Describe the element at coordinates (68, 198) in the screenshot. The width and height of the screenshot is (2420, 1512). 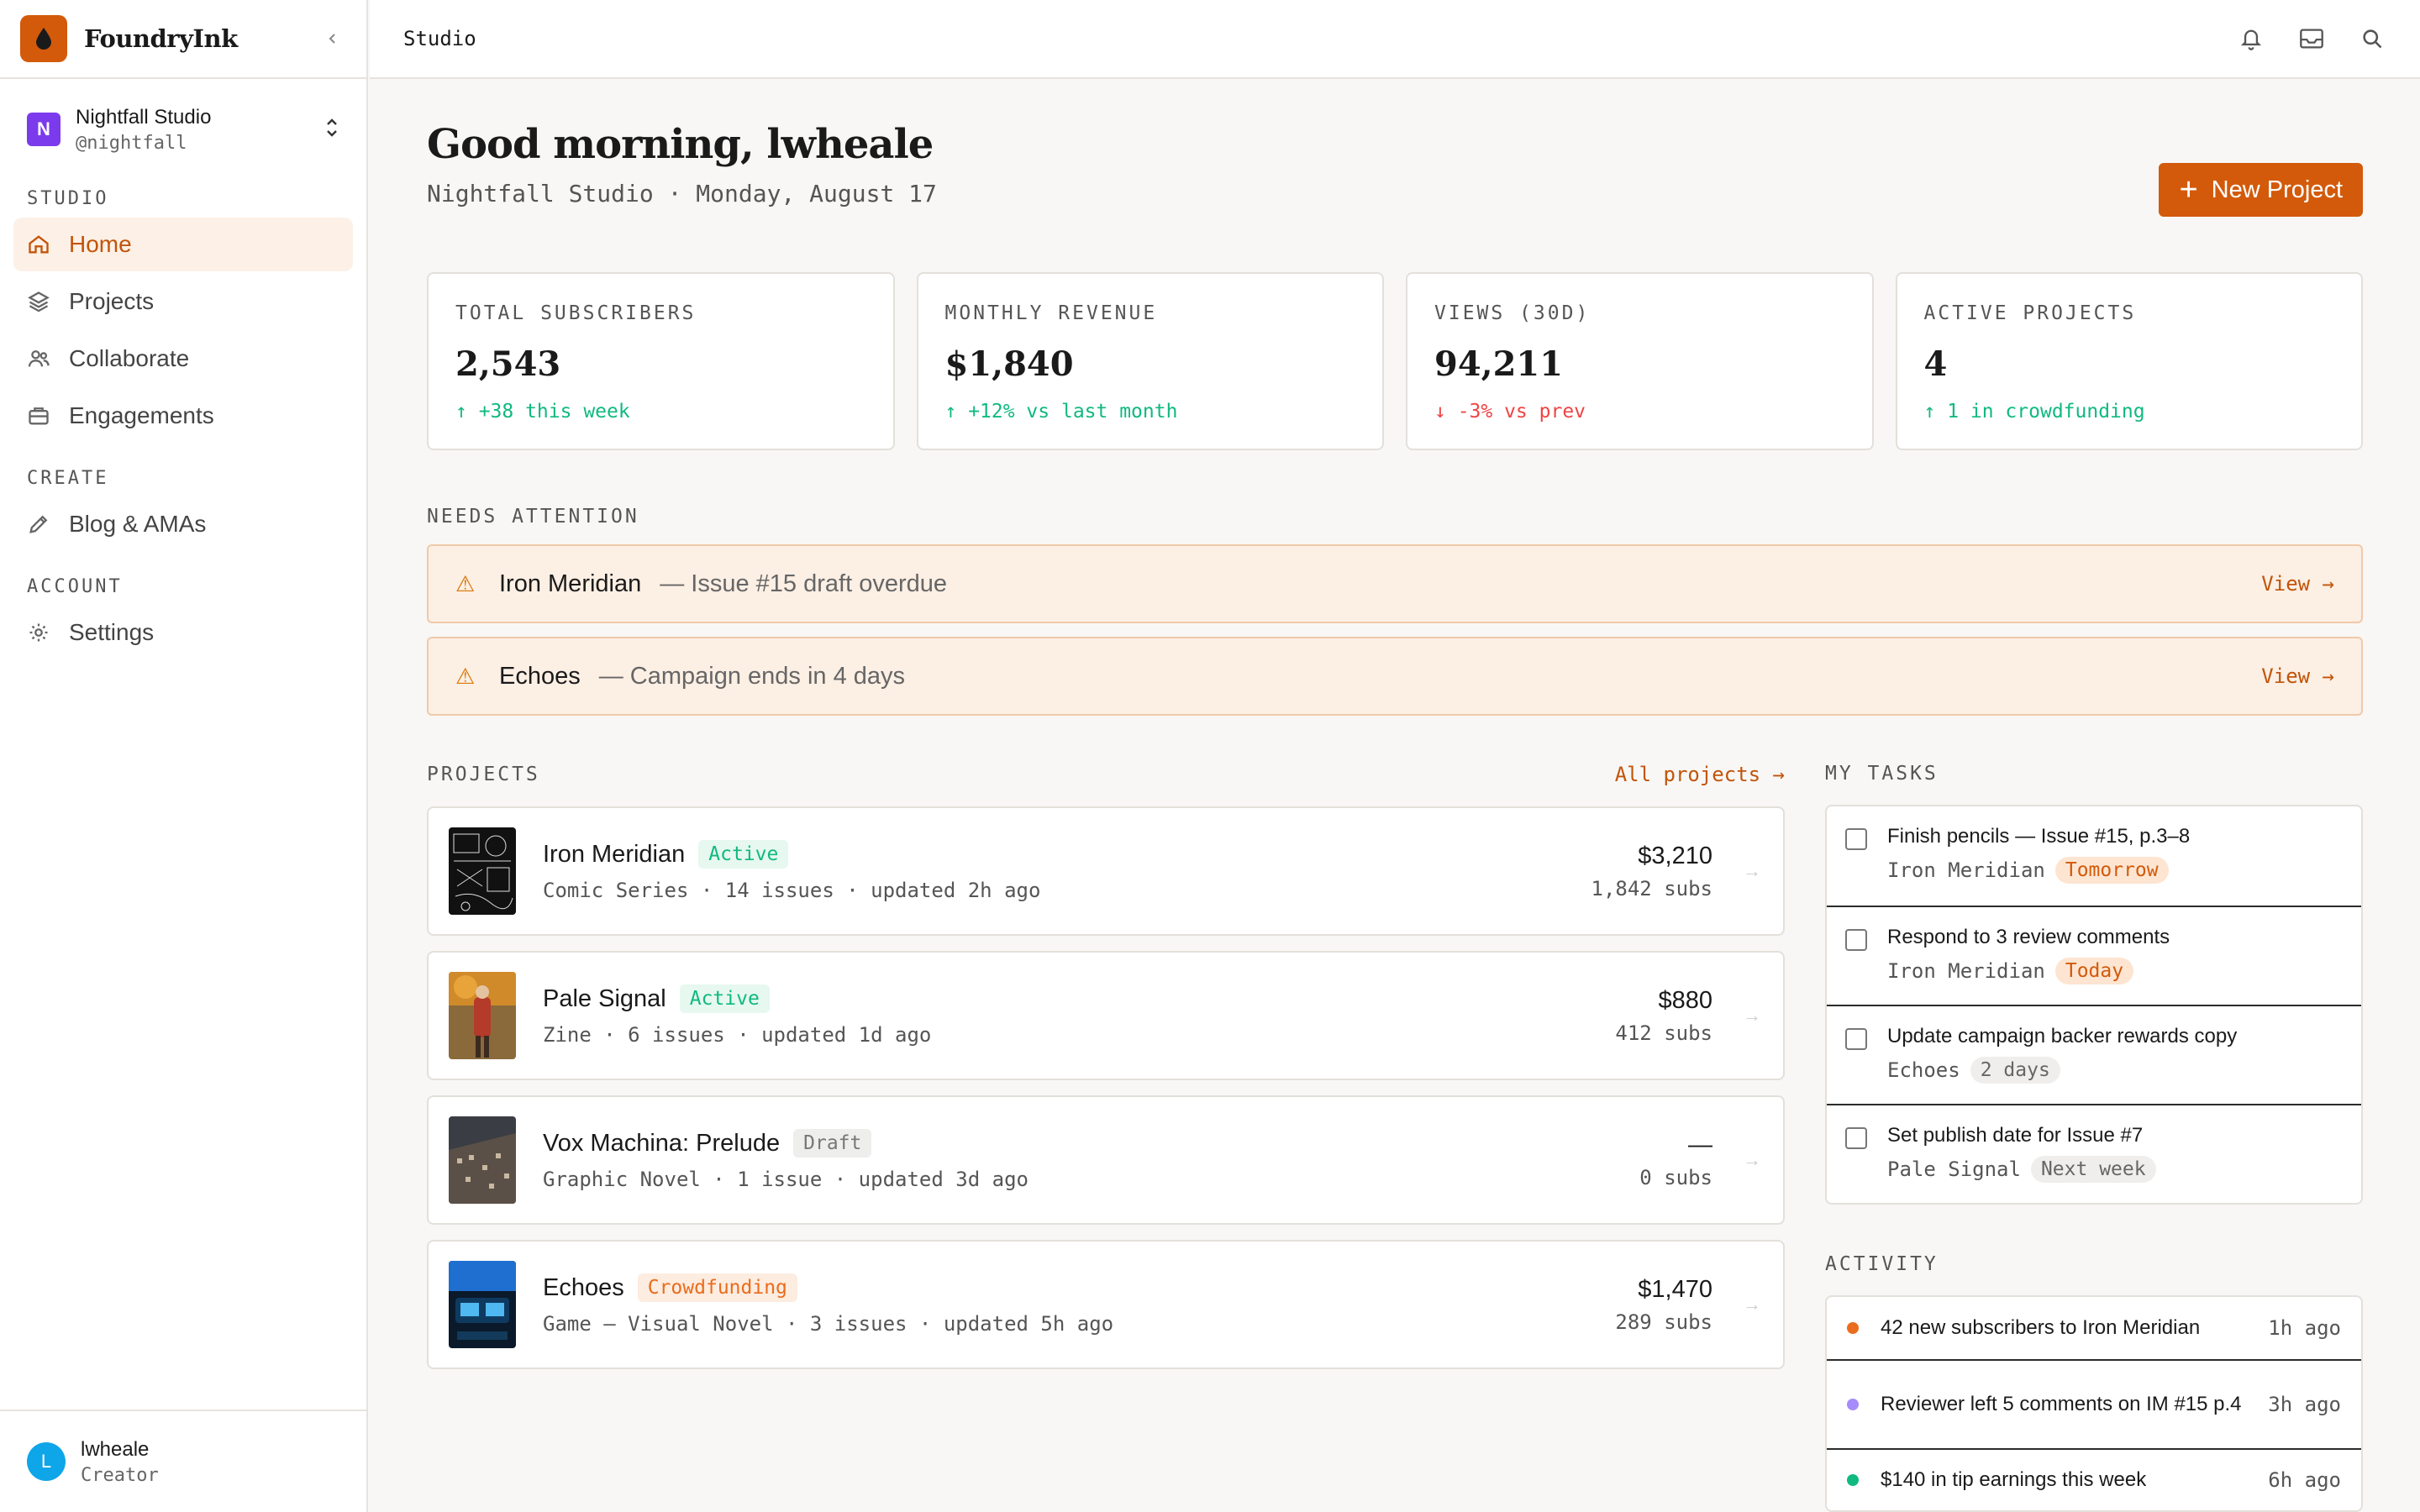
I see `nav-section-studio: STUDIO` at that location.